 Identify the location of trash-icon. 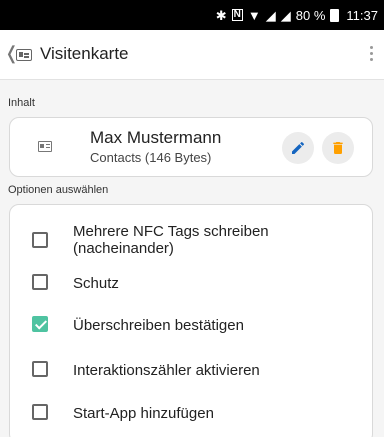
(338, 148).